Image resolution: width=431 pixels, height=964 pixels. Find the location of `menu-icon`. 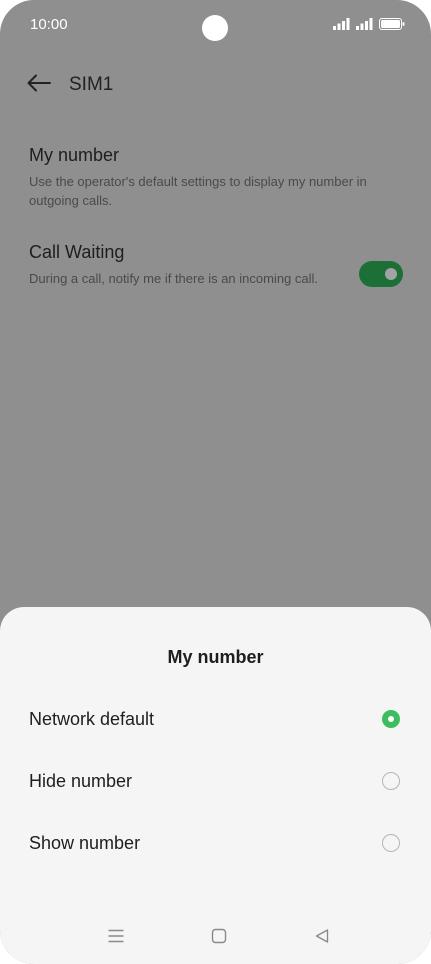

menu-icon is located at coordinates (116, 938).